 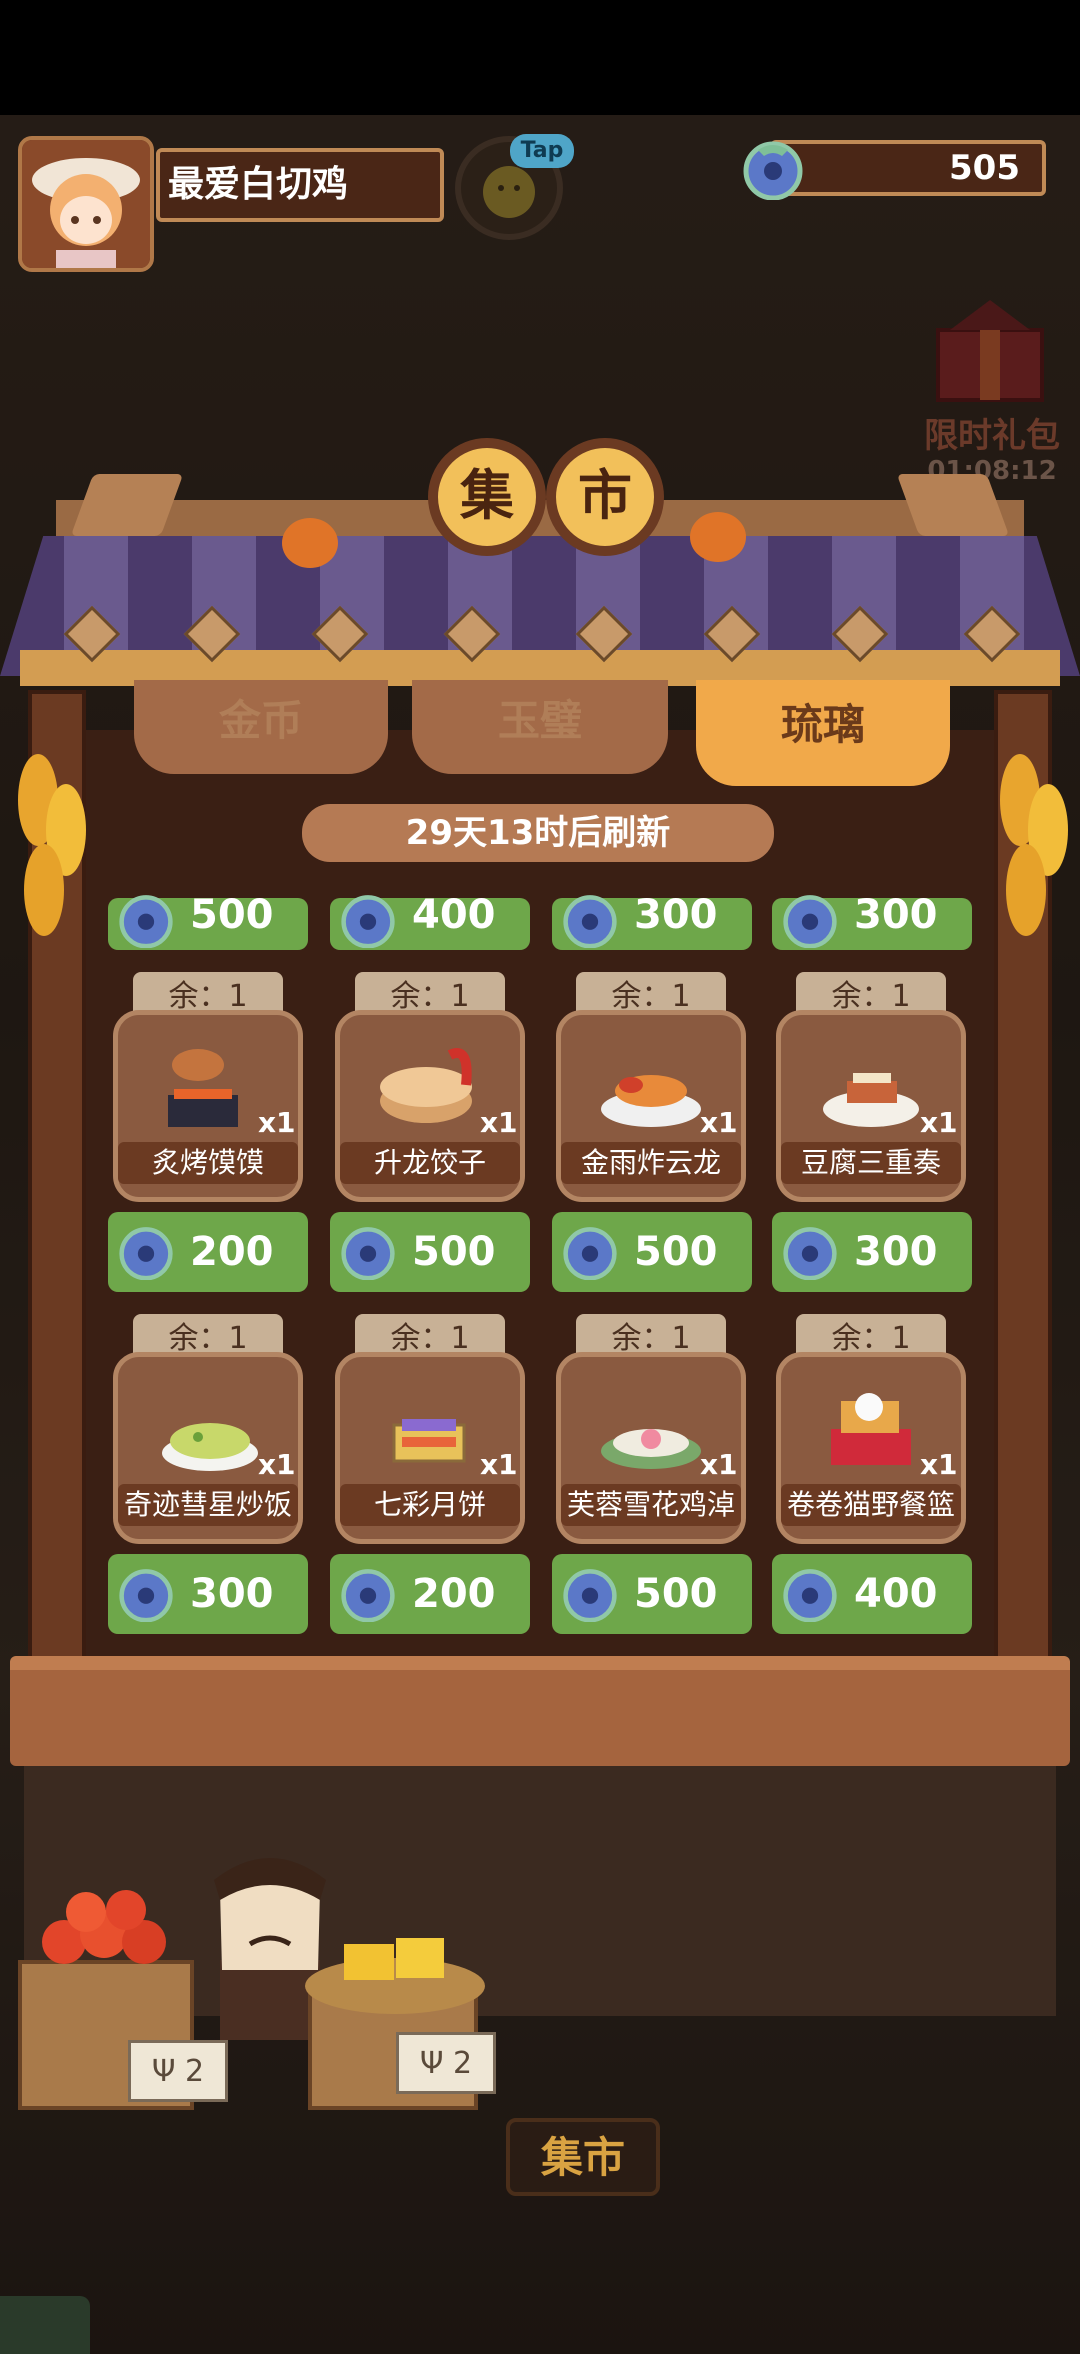 I want to click on item-name: 金雨炸云龙, so click(x=651, y=1163).